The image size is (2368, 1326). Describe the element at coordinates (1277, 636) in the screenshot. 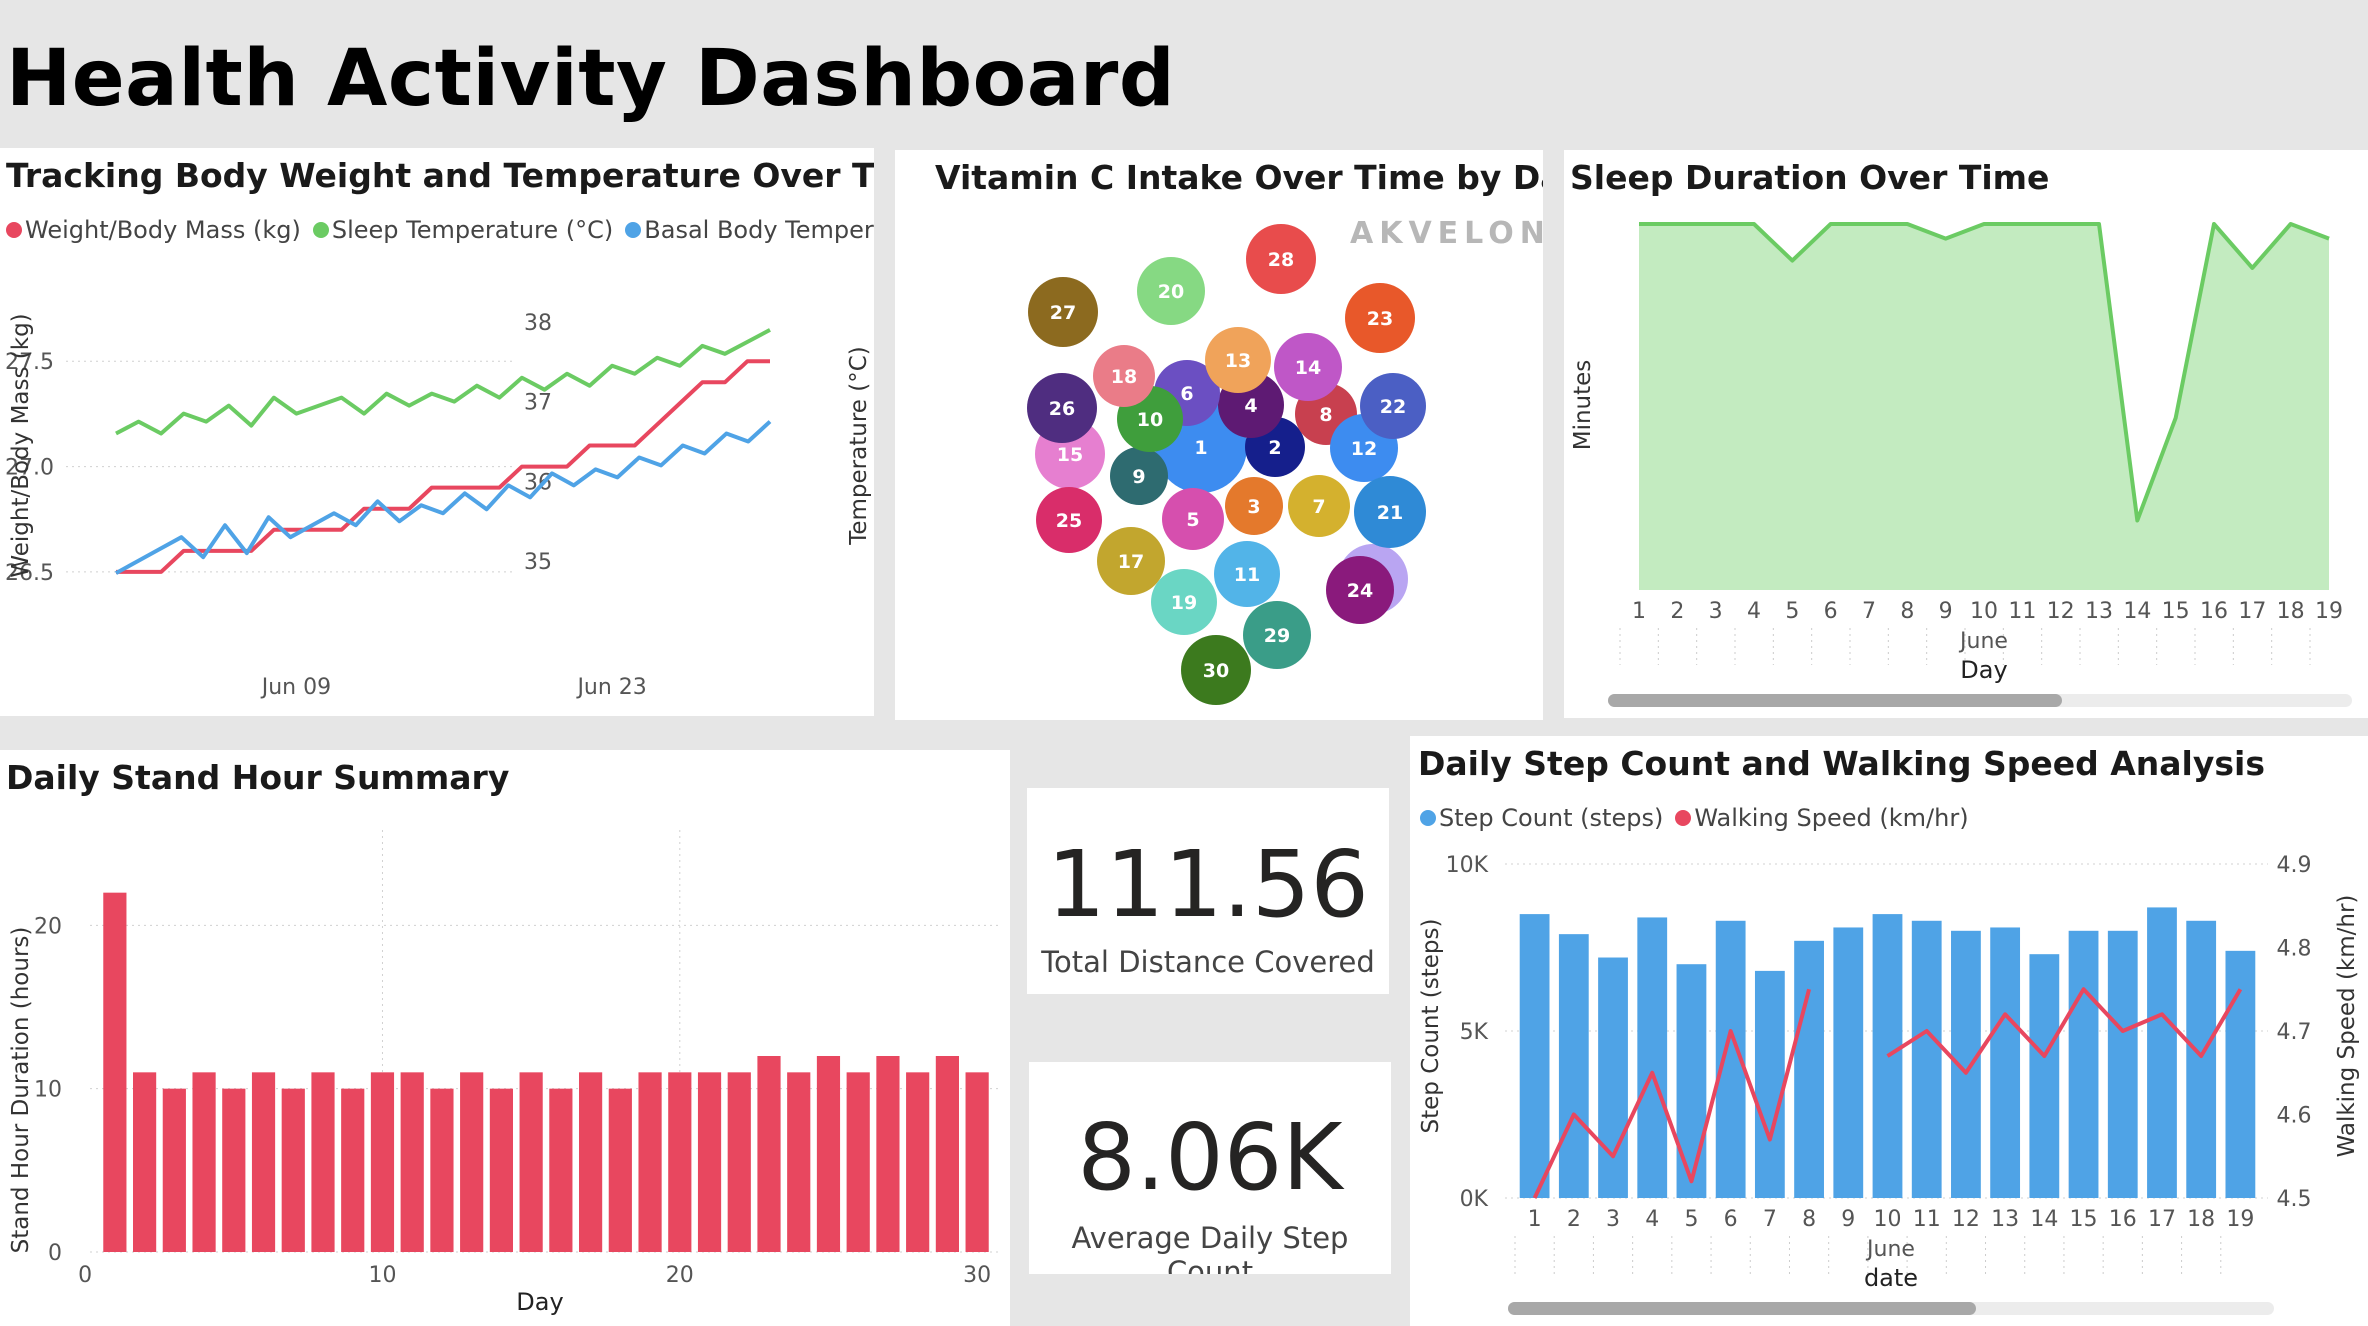

I see `bubble-label: 29` at that location.